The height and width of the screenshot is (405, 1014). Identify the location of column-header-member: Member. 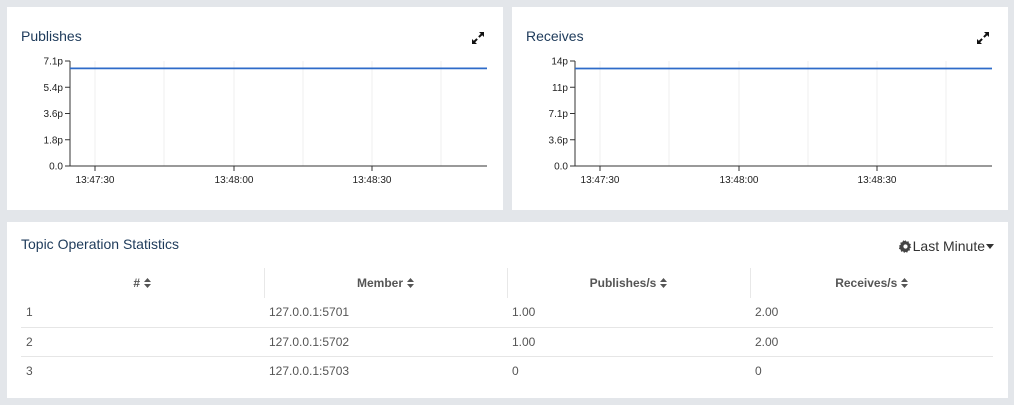
(385, 283).